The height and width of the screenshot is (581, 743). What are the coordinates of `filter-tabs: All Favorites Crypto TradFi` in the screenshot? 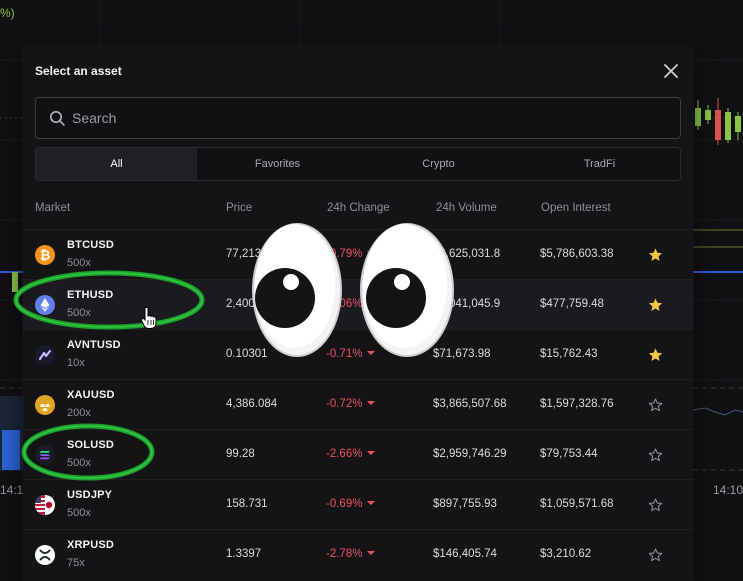 It's located at (358, 164).